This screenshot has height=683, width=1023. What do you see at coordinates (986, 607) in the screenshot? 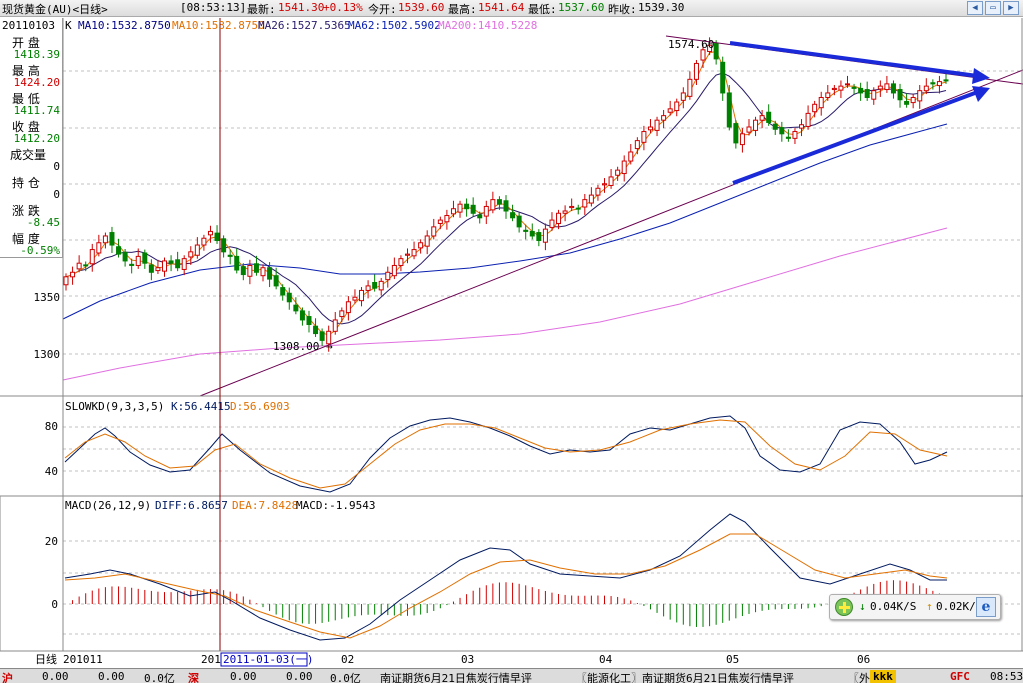
I see `browser-icon: e` at bounding box center [986, 607].